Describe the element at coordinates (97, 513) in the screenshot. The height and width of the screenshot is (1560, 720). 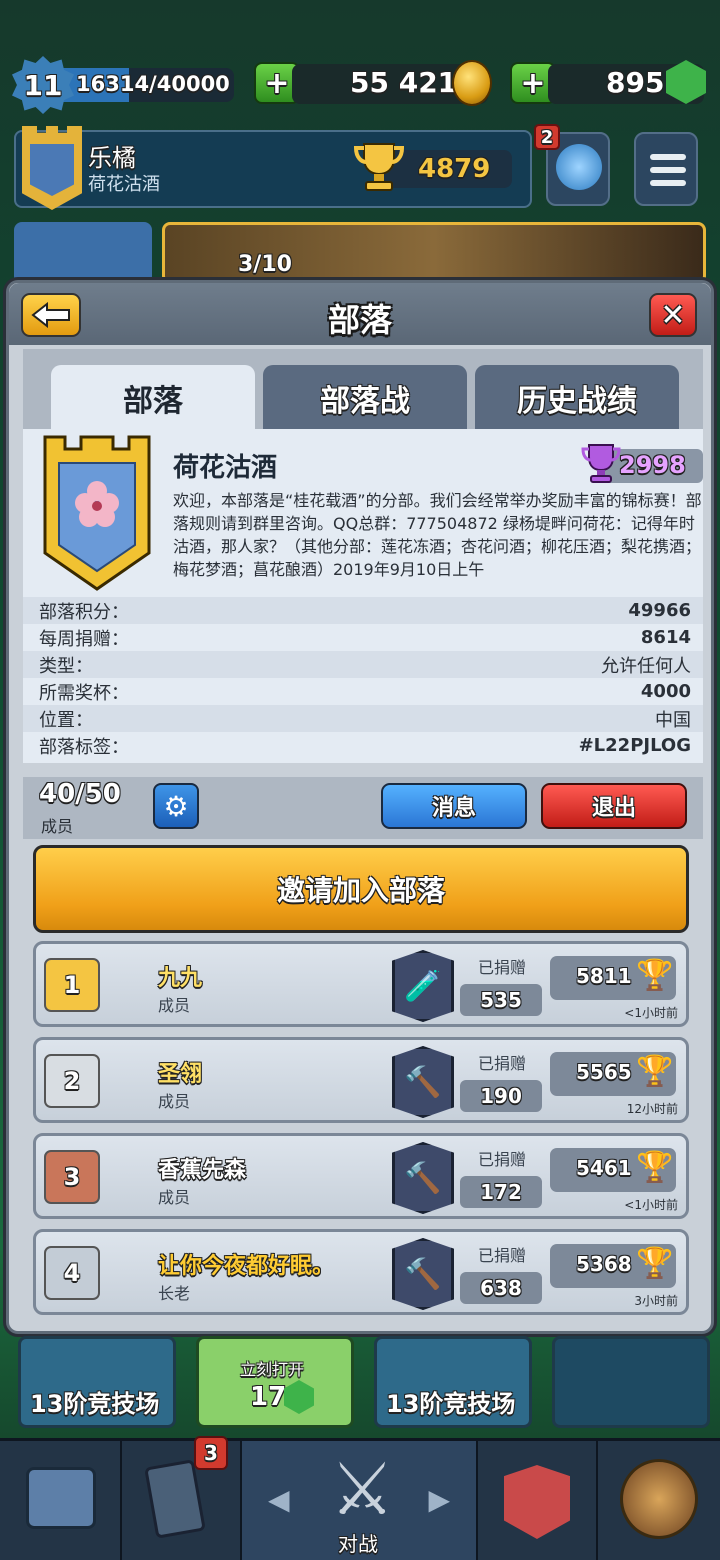
I see `clan-badge-icon` at that location.